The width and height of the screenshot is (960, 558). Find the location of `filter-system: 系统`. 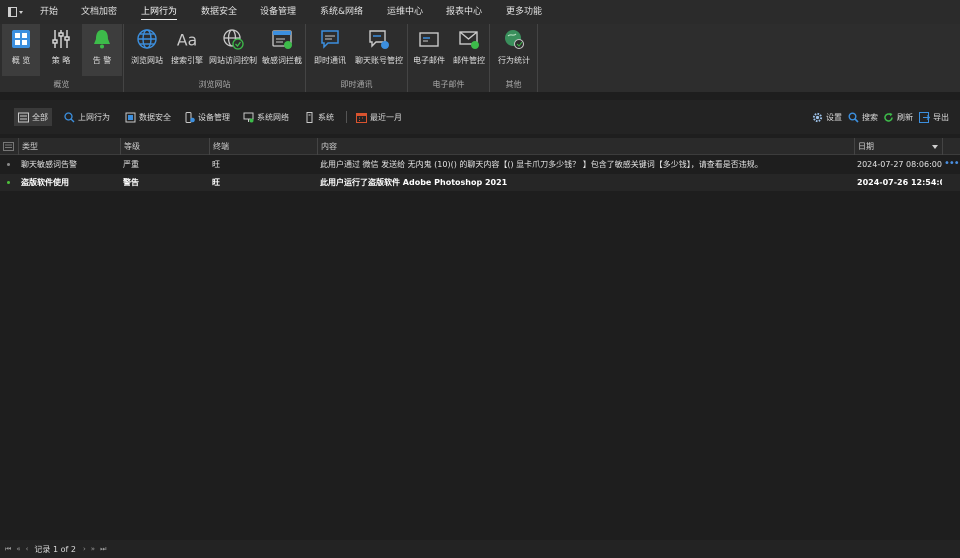

filter-system: 系统 is located at coordinates (319, 117).